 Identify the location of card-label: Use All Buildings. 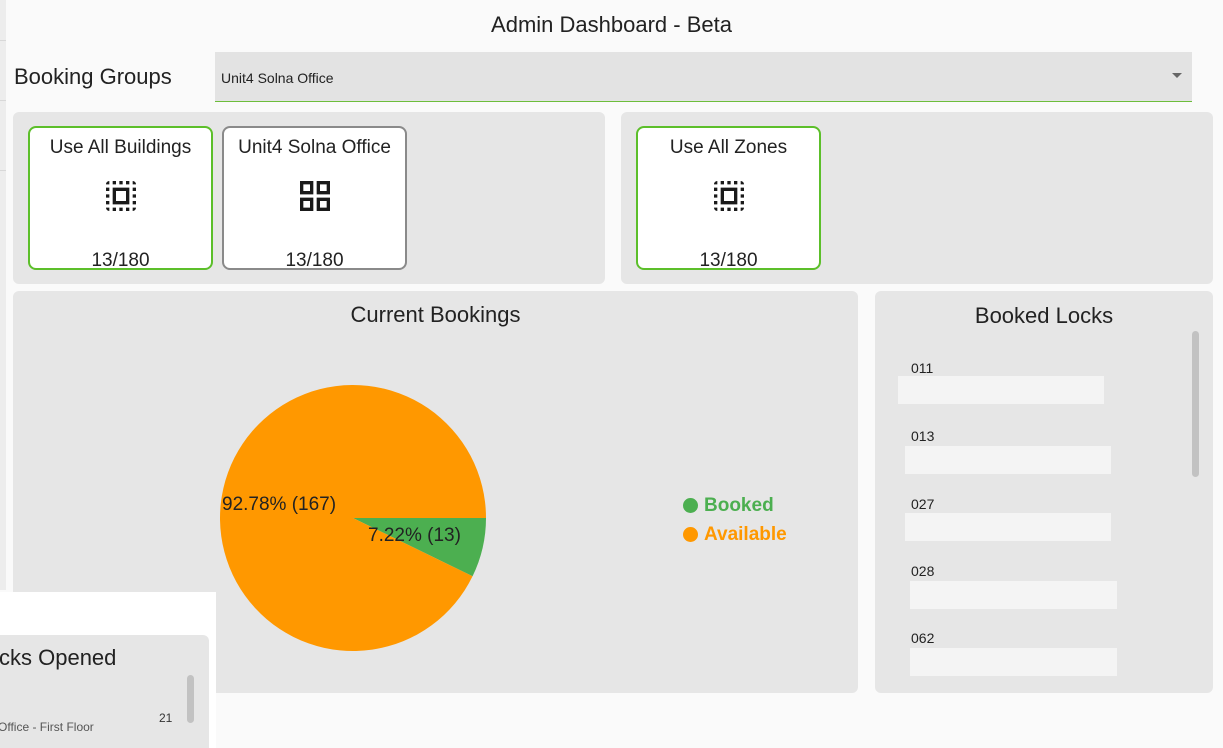
(120, 147).